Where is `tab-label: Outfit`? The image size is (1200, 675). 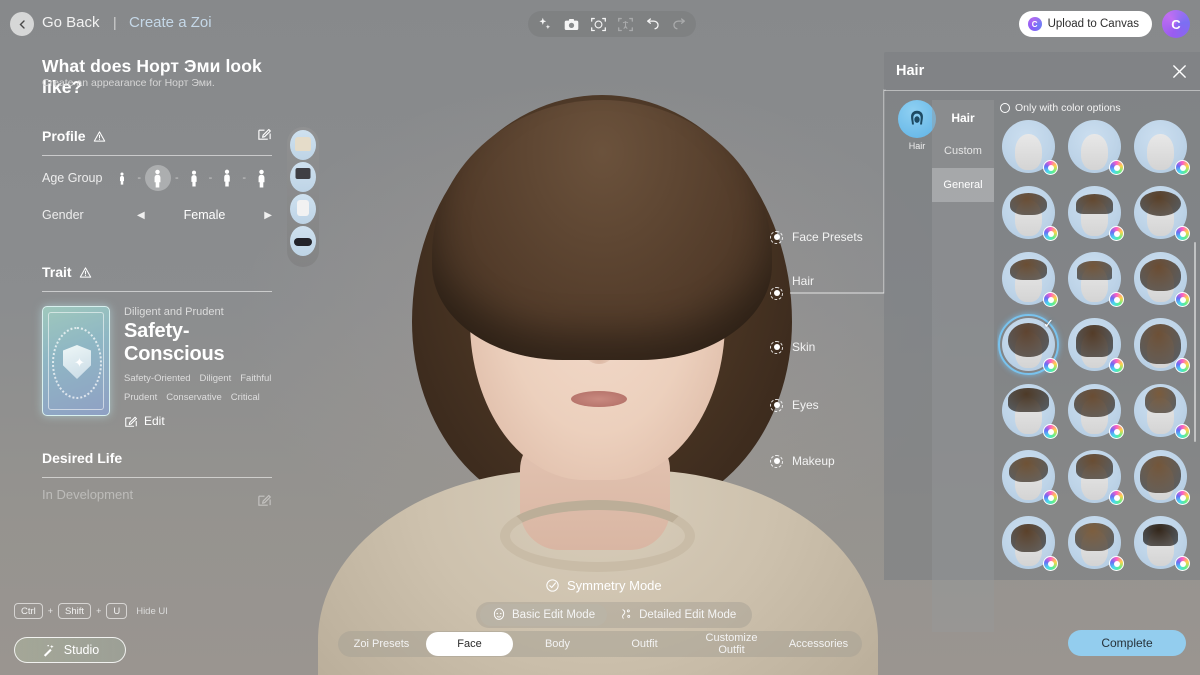
tab-label: Outfit is located at coordinates (644, 643).